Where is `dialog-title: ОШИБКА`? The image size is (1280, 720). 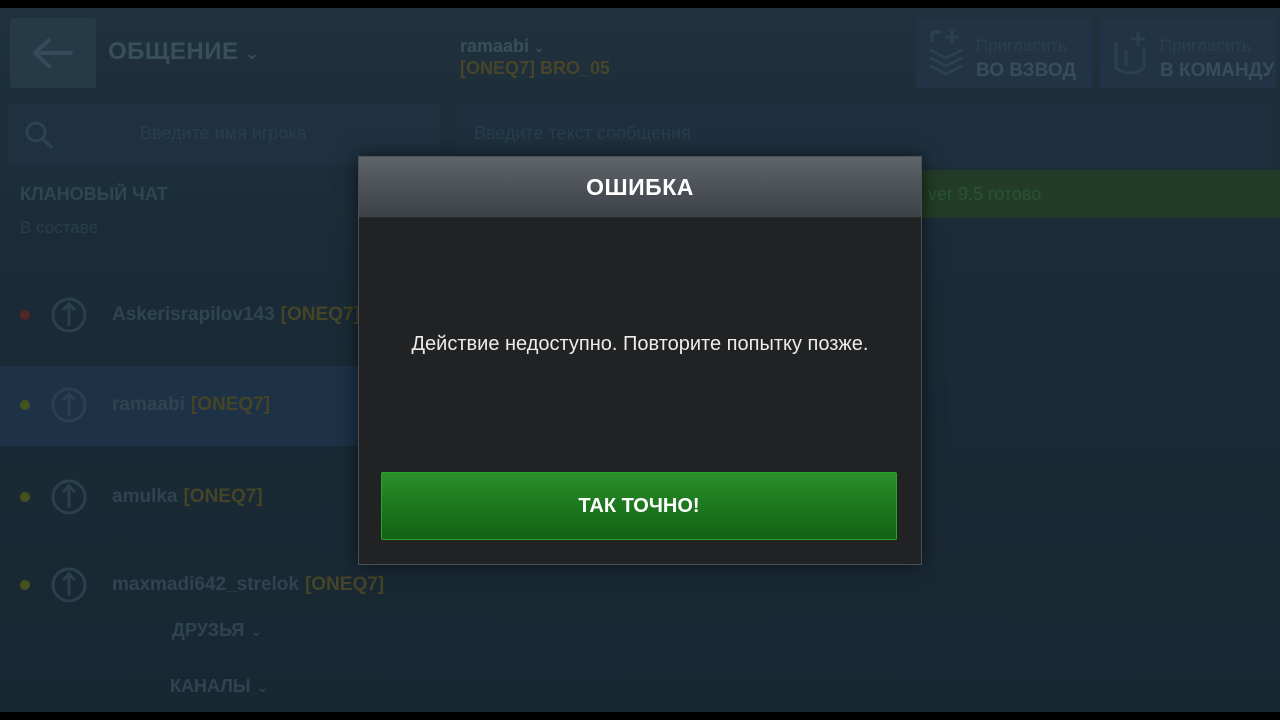
dialog-title: ОШИБКА is located at coordinates (640, 186).